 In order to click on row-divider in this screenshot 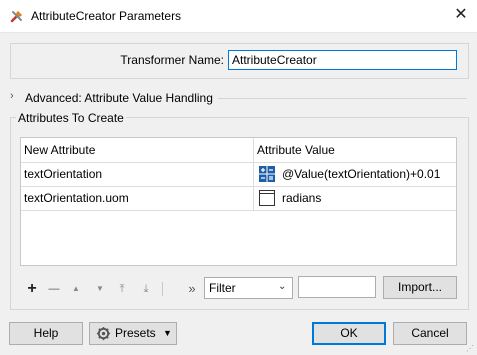, I will do `click(238, 210)`.